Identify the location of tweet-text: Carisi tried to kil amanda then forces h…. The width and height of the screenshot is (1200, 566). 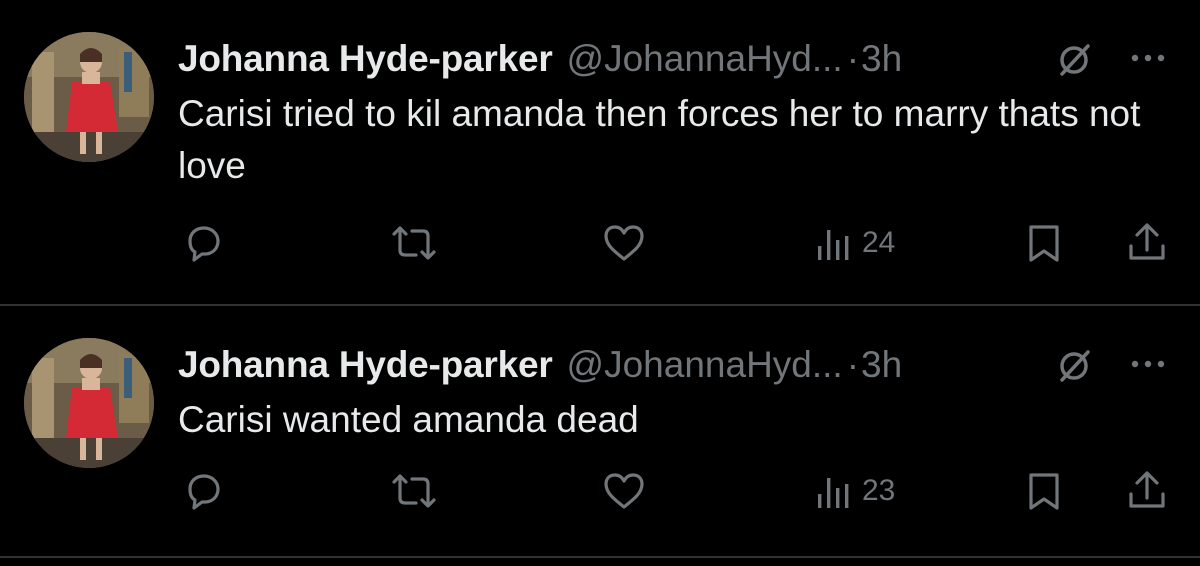
(659, 139).